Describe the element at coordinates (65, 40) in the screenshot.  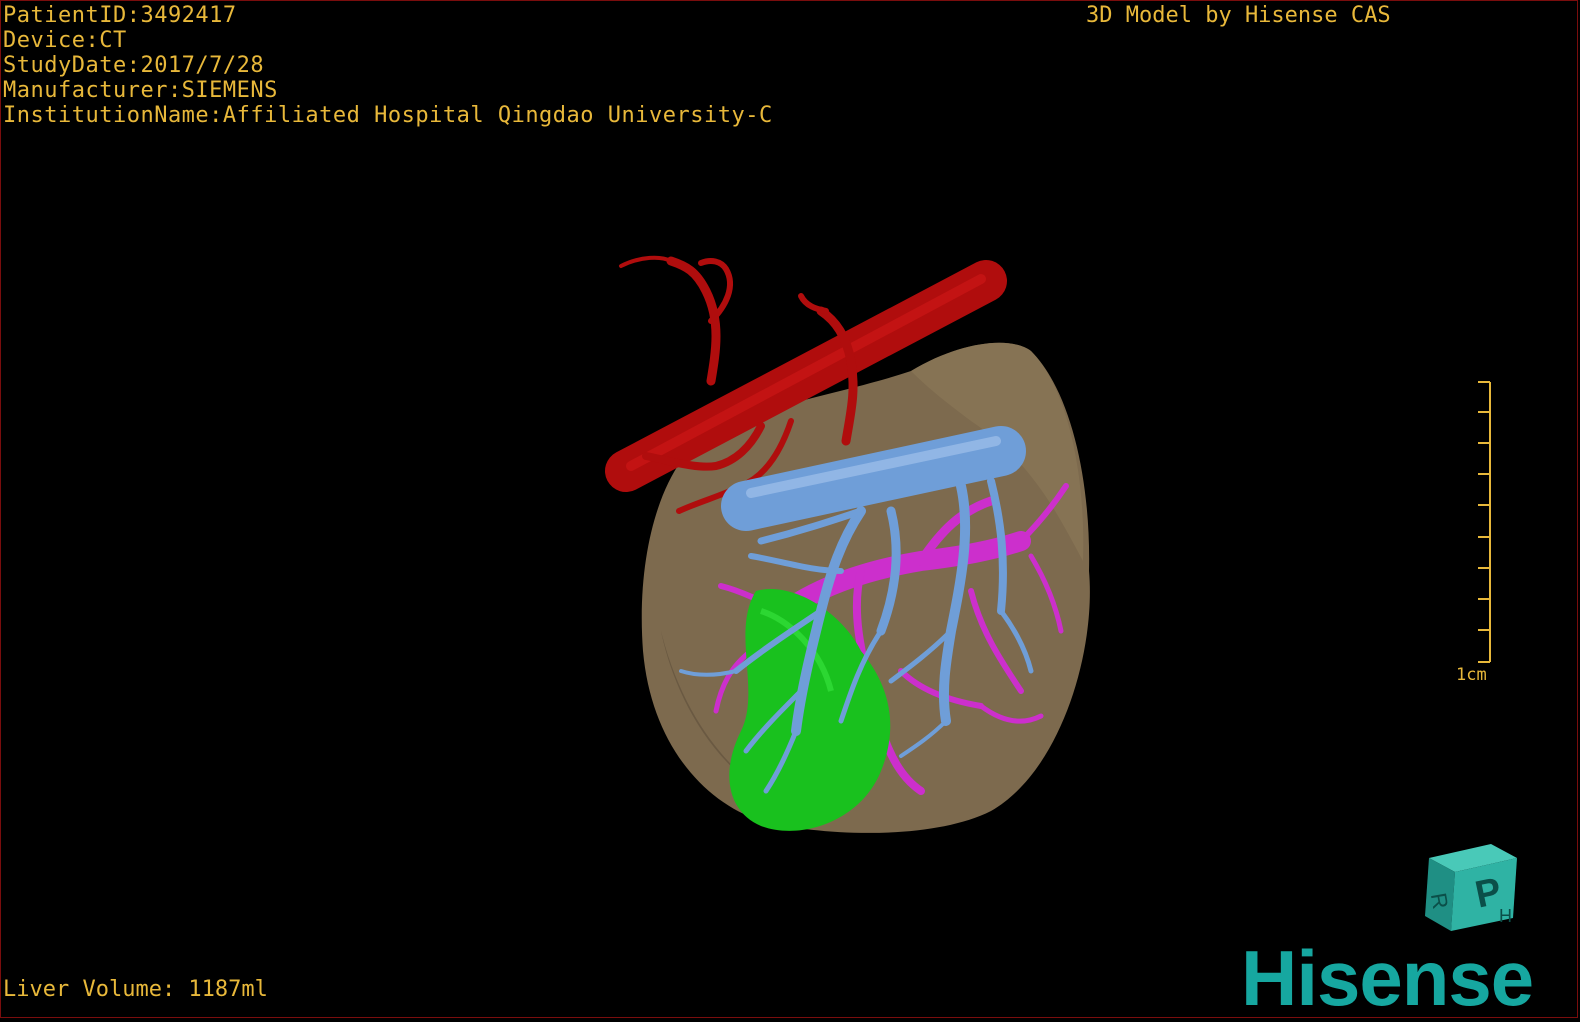
I see `device-text: Device:CT` at that location.